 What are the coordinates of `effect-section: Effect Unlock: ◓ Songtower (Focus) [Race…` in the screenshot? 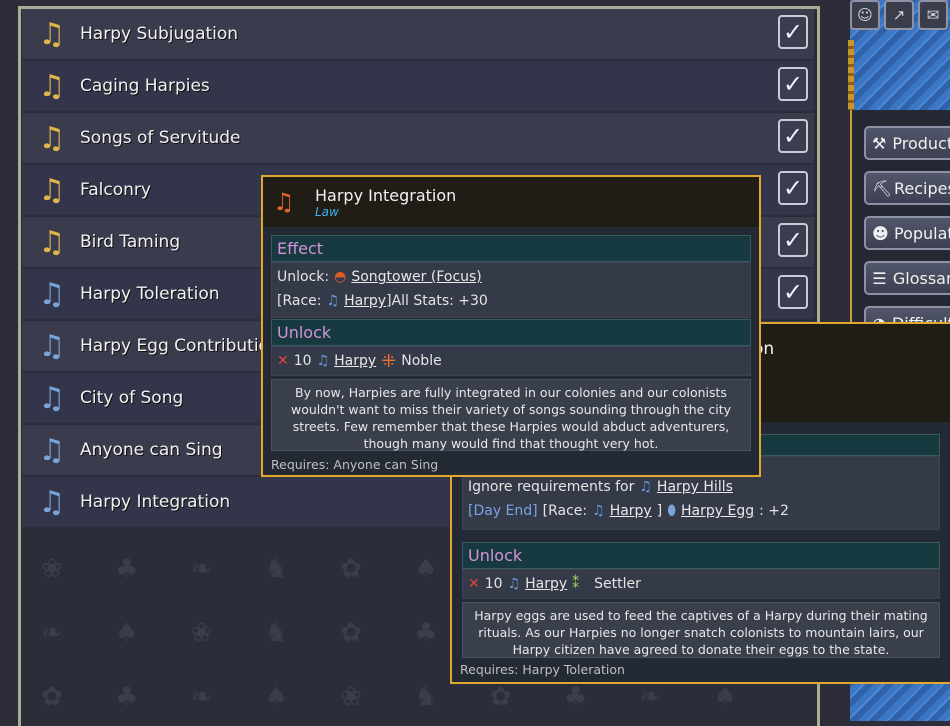 It's located at (511, 276).